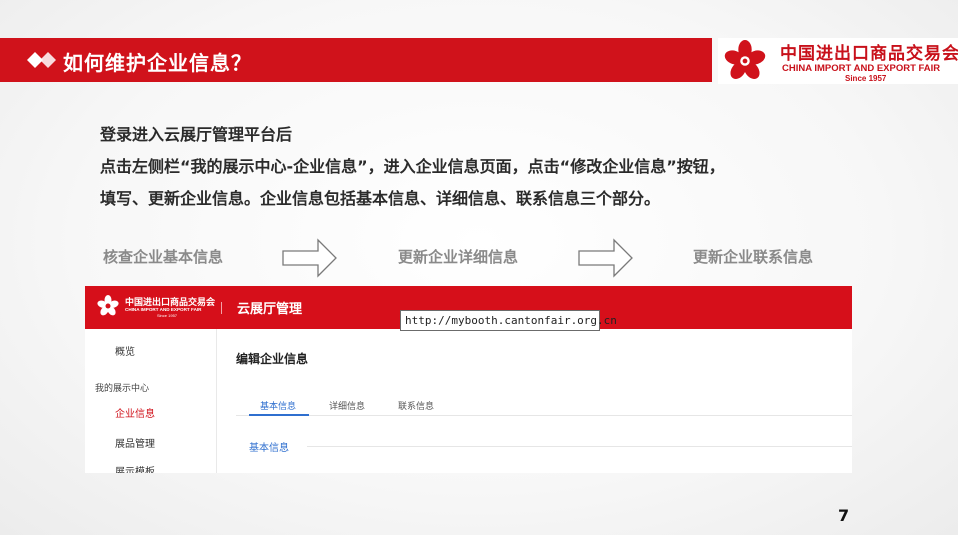 The image size is (958, 535). I want to click on diamond-bullet-icon, so click(41, 60).